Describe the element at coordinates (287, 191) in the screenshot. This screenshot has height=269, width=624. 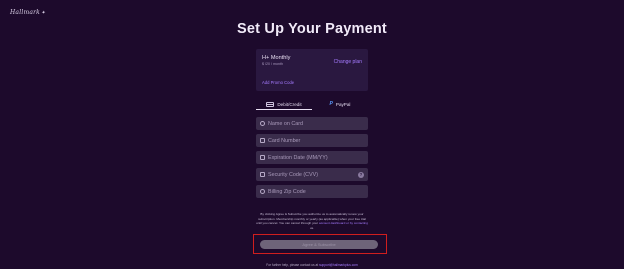
I see `zip-placeholder: Billing Zip Code` at that location.